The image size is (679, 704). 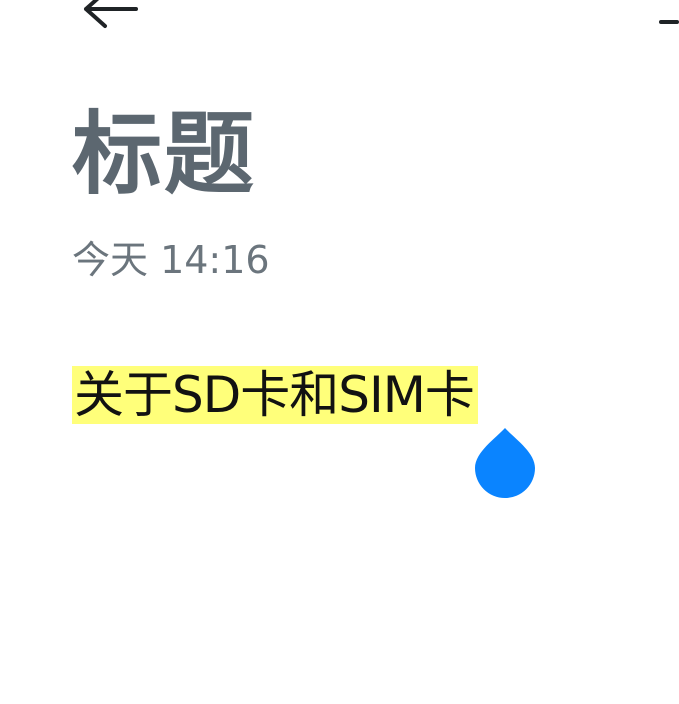 What do you see at coordinates (669, 22) in the screenshot?
I see `minus-icon` at bounding box center [669, 22].